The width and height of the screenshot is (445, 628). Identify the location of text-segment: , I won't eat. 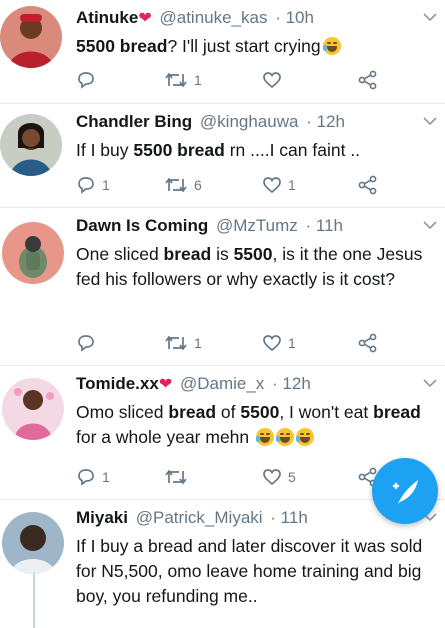
(326, 412).